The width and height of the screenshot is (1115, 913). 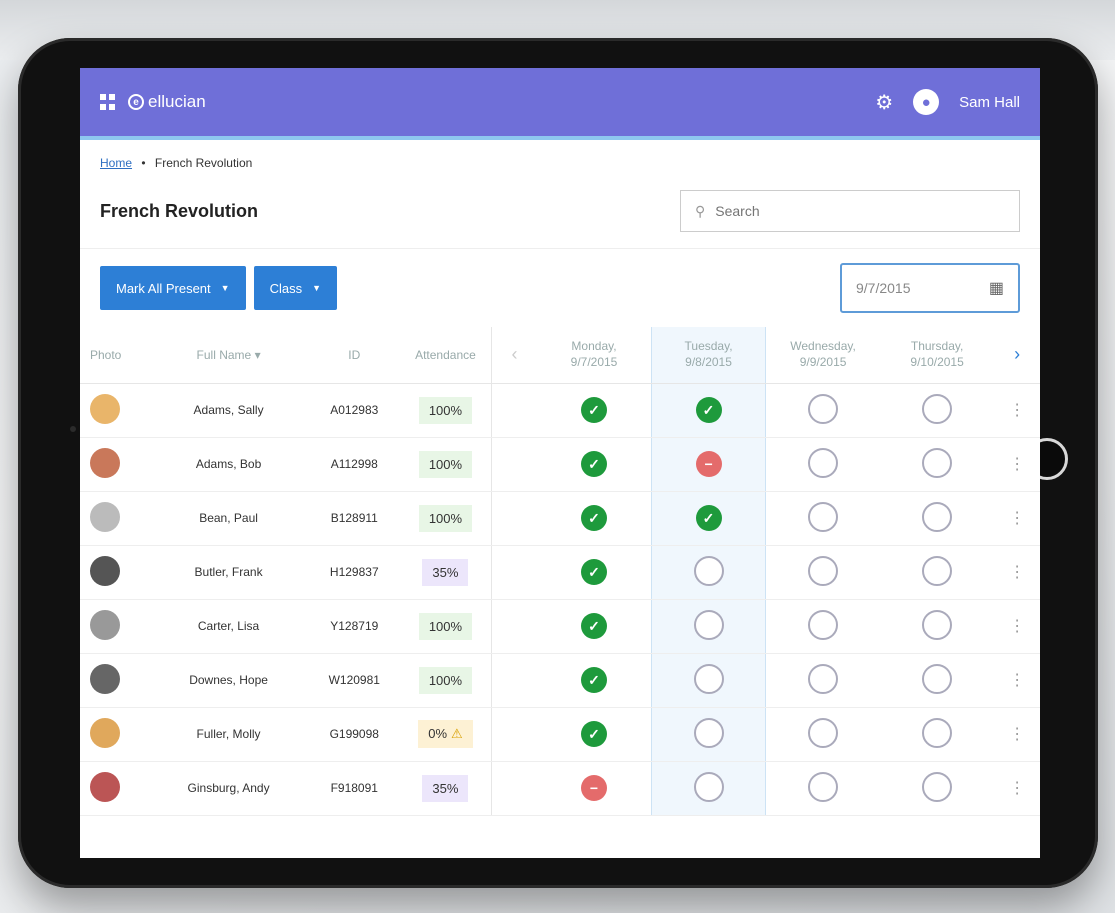 What do you see at coordinates (354, 464) in the screenshot?
I see `student-id: A112998` at bounding box center [354, 464].